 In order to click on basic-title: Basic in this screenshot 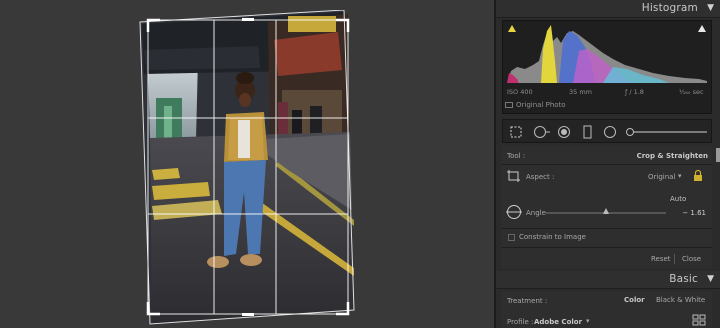, I will do `click(683, 279)`.